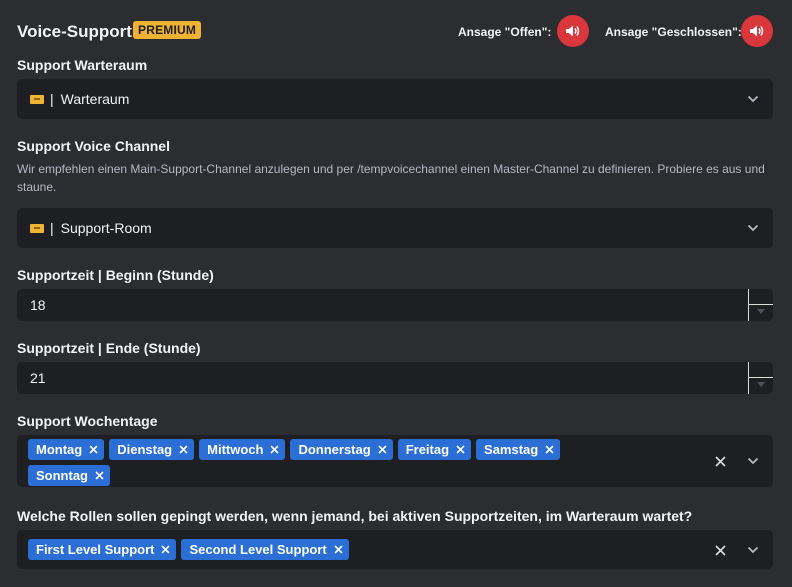 Image resolution: width=792 pixels, height=587 pixels. Describe the element at coordinates (95, 99) in the screenshot. I see `waiting-room-value: Warteraum` at that location.